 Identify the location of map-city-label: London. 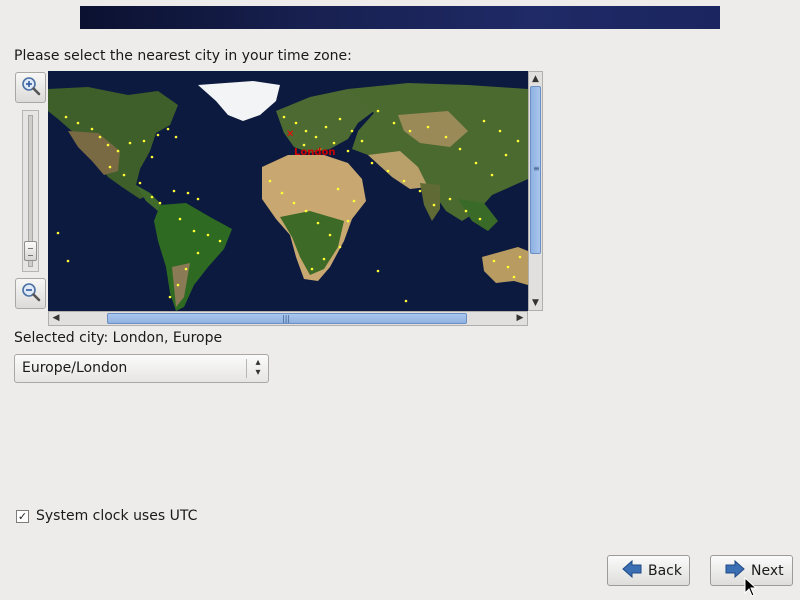
(315, 152).